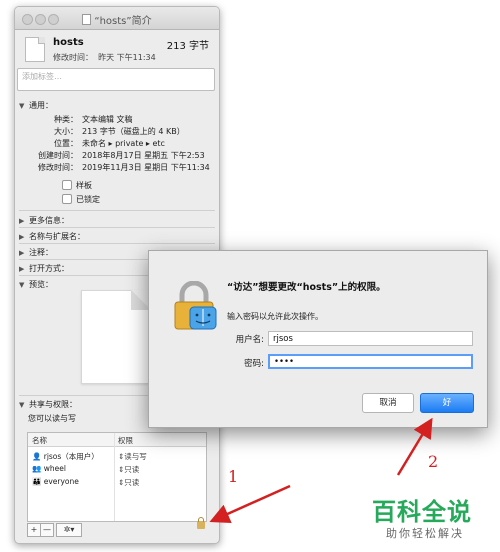 This screenshot has width=500, height=552. What do you see at coordinates (233, 476) in the screenshot?
I see `annotation-number-1: 1` at bounding box center [233, 476].